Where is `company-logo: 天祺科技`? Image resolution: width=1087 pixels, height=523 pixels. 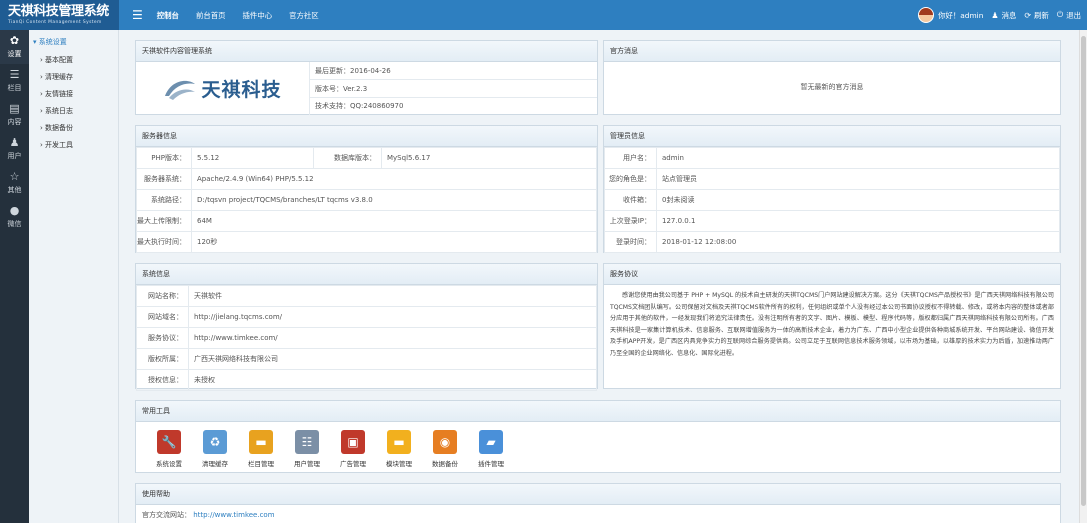
company-logo: 天祺科技 is located at coordinates (223, 88).